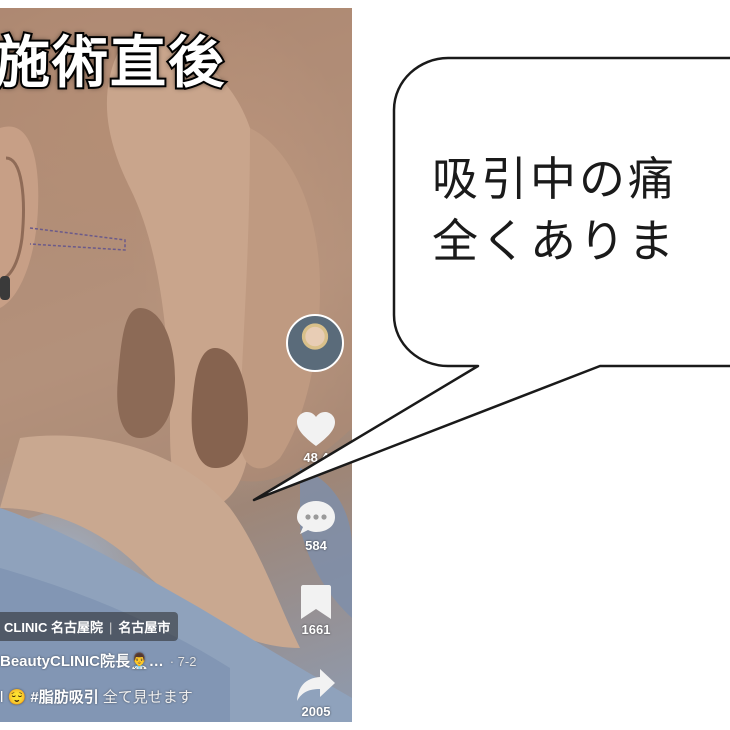 The width and height of the screenshot is (730, 730). Describe the element at coordinates (554, 241) in the screenshot. I see `speech-bubble-line-2: 全くありま` at that location.